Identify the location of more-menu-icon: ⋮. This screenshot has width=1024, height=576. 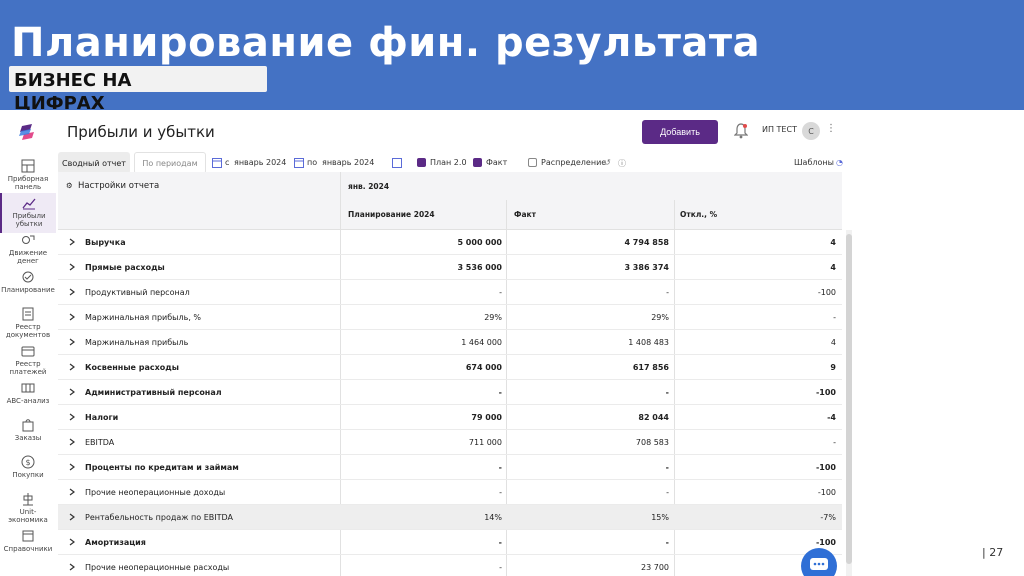
(831, 128).